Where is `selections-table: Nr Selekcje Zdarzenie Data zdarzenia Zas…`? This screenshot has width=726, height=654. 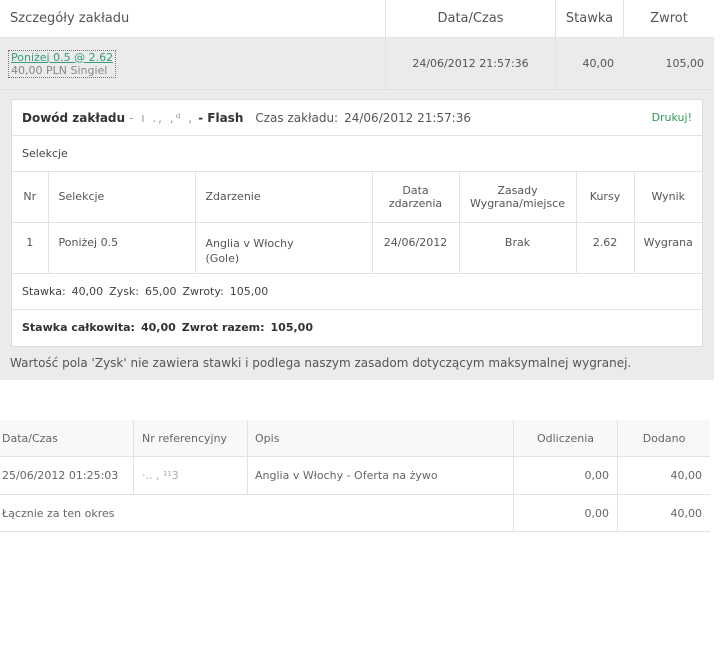
selections-table: Nr Selekcje Zdarzenie Data zdarzenia Zas… is located at coordinates (357, 223).